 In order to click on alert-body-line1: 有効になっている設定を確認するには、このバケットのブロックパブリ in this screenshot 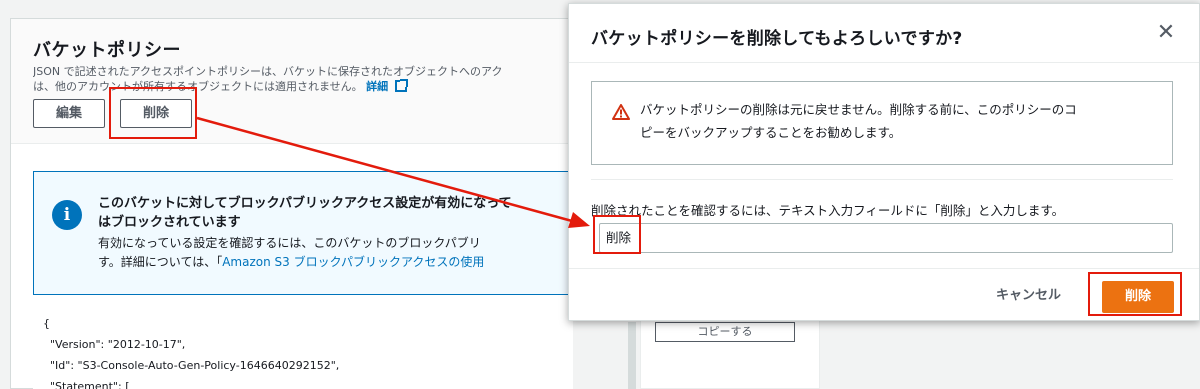, I will do `click(289, 243)`.